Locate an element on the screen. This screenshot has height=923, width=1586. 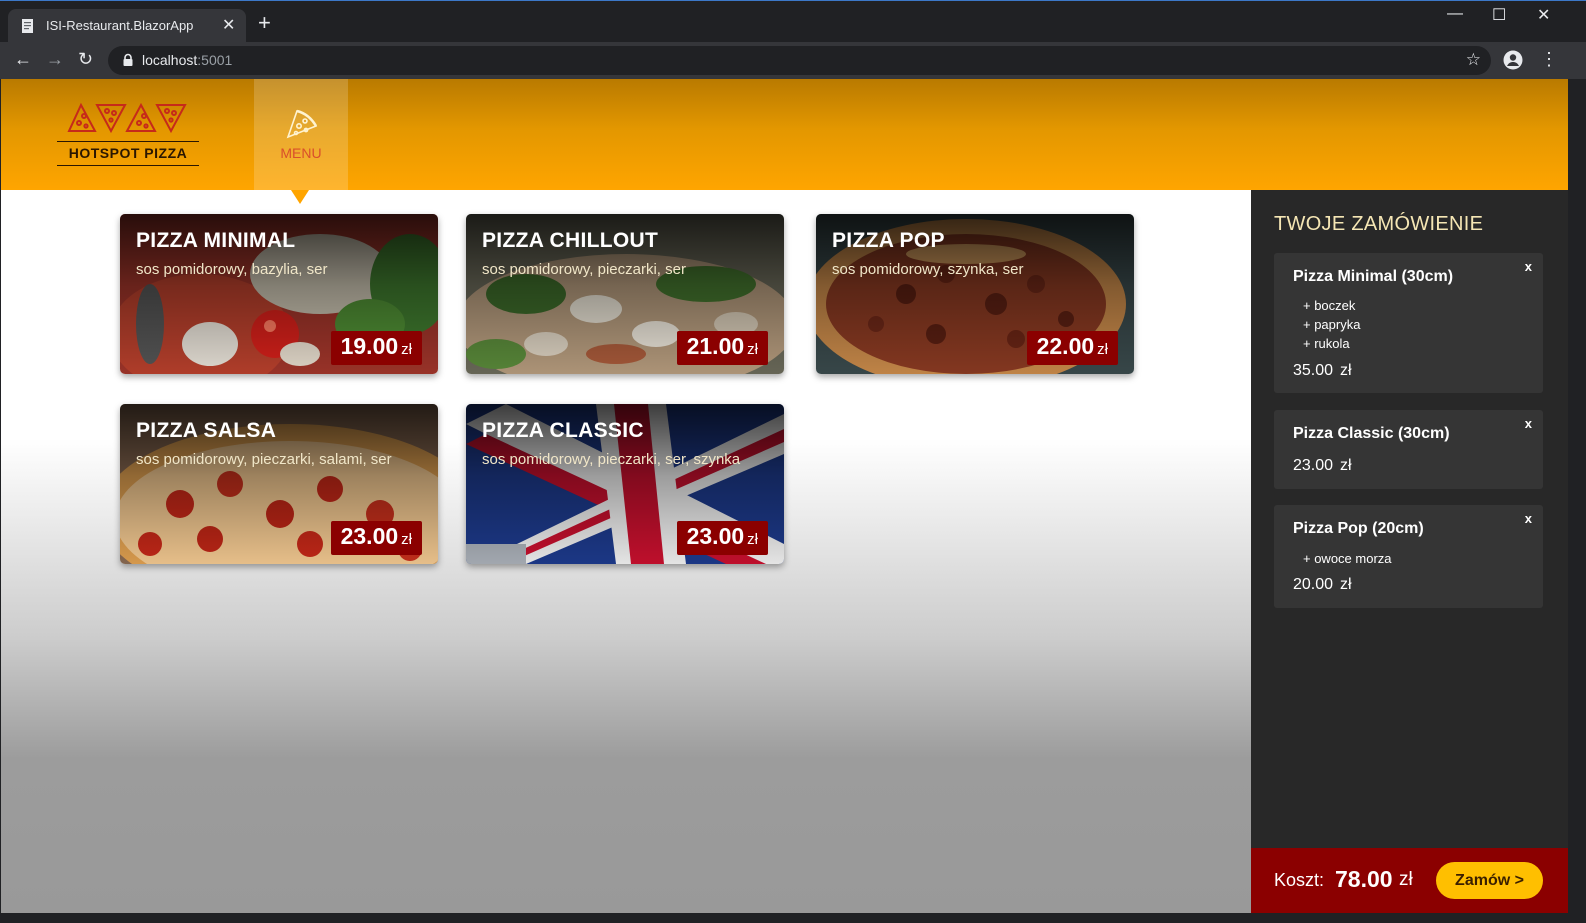
bookmark-star-icon: ☆ is located at coordinates (1473, 60).